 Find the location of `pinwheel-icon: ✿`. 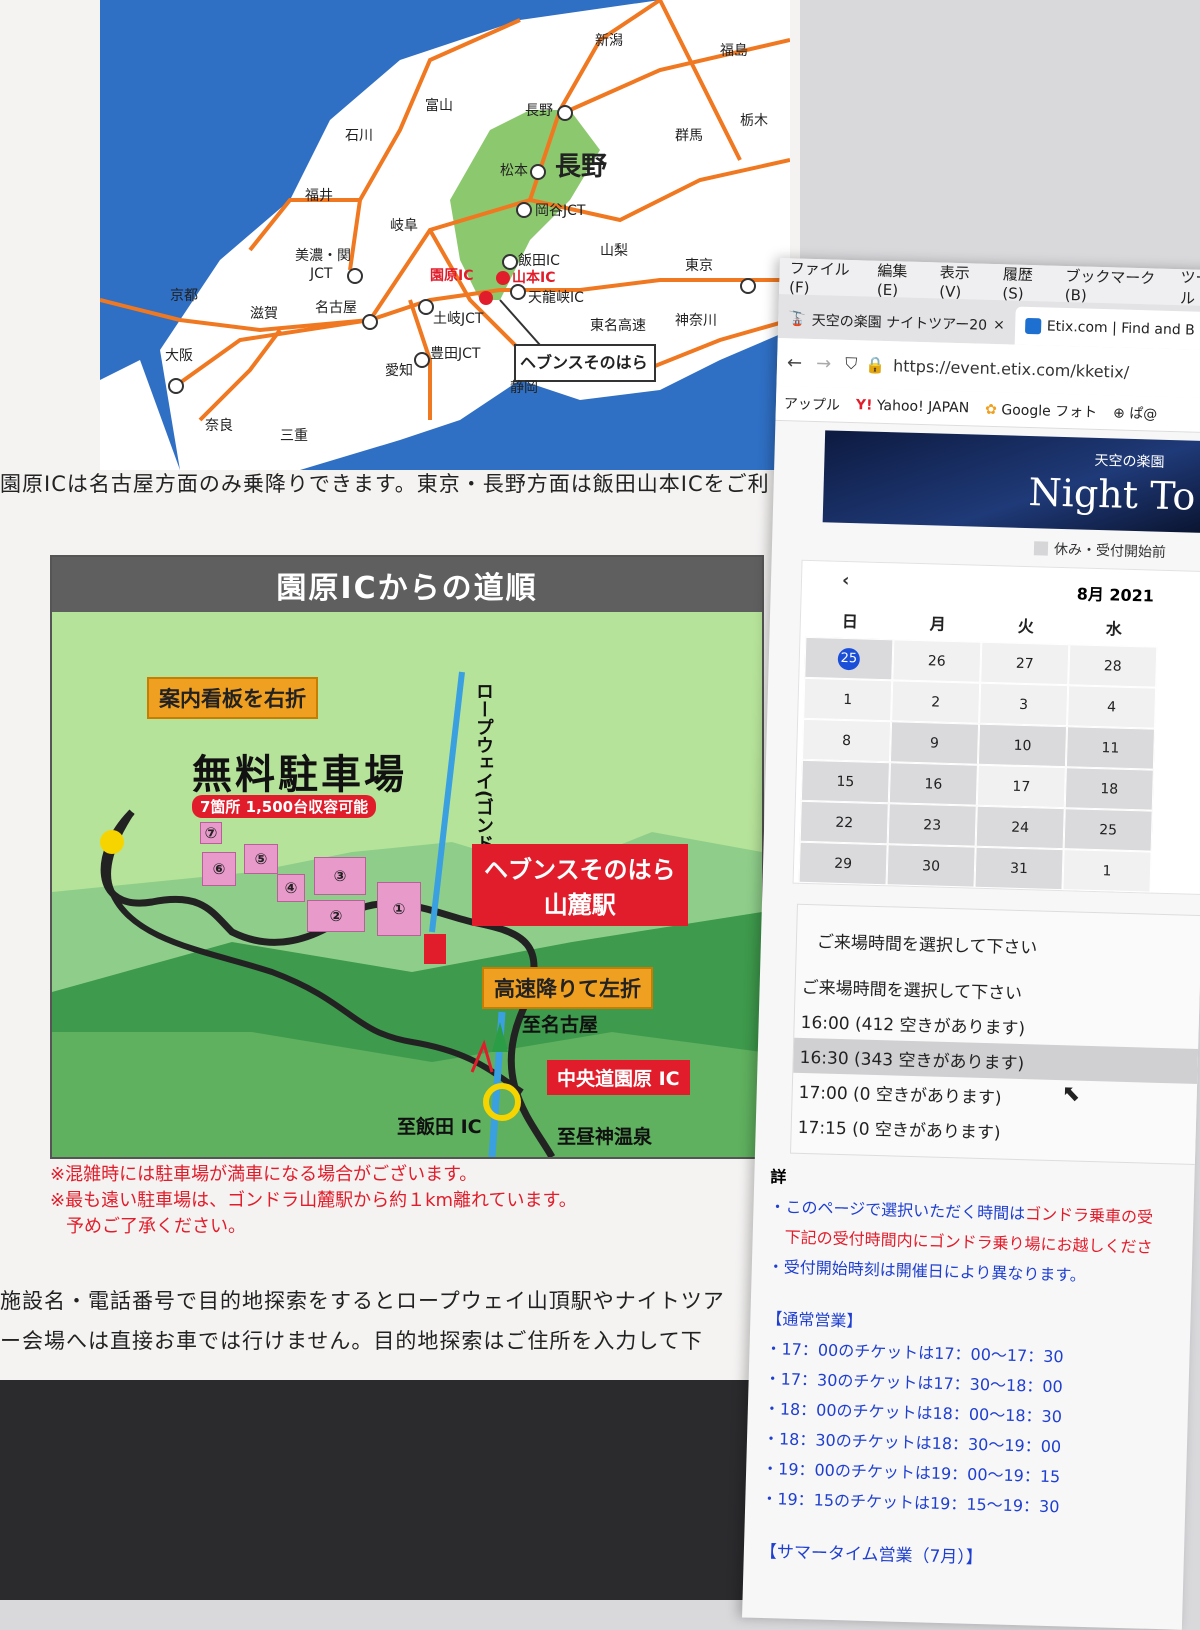

pinwheel-icon: ✿ is located at coordinates (991, 410).